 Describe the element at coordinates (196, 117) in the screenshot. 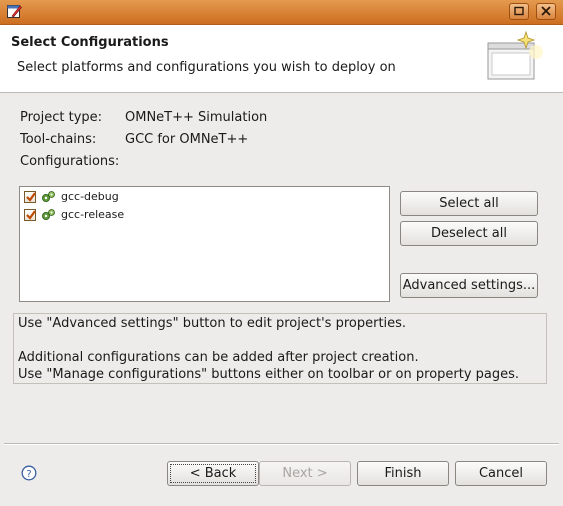

I see `project-type-value: OMNeT++ Simulation` at that location.